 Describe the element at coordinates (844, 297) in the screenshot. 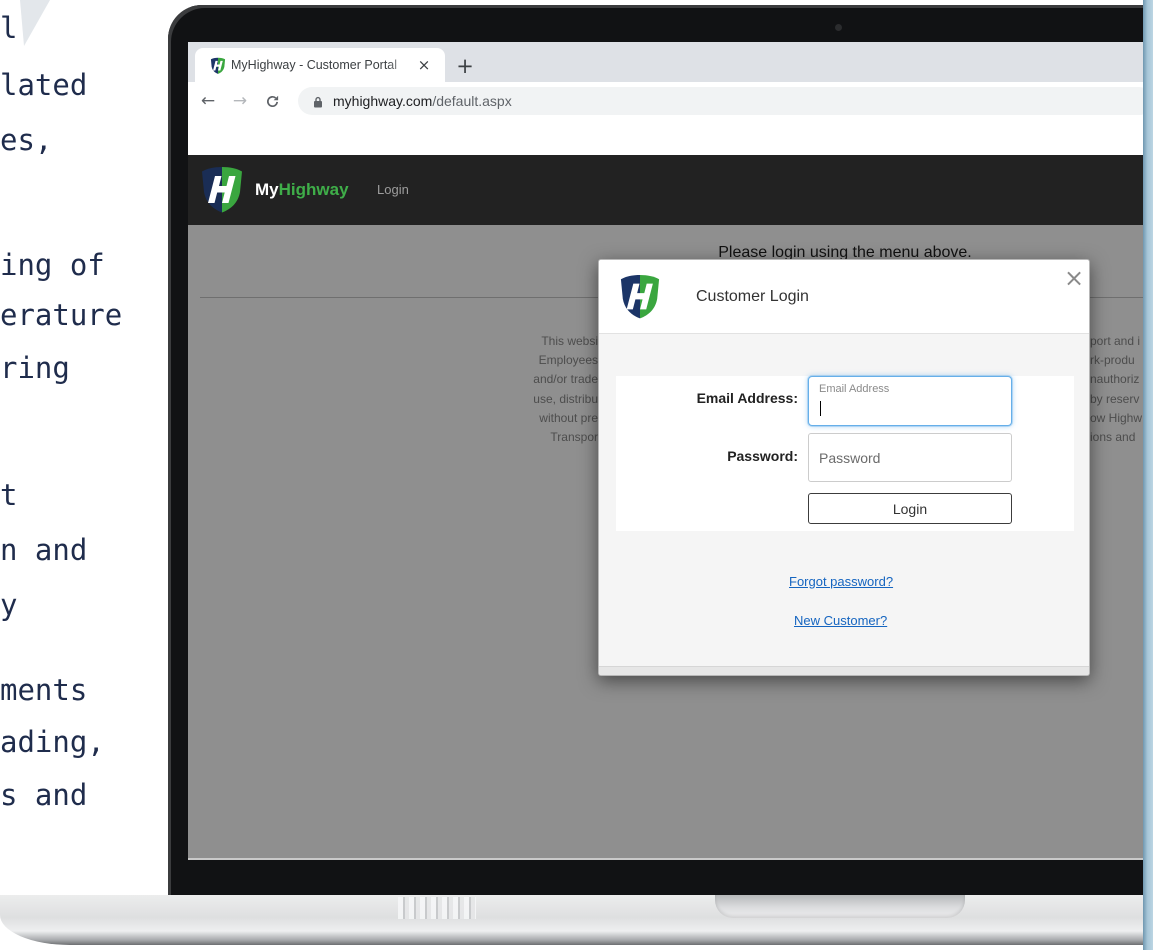

I see `modal-header: Customer Login ×` at that location.